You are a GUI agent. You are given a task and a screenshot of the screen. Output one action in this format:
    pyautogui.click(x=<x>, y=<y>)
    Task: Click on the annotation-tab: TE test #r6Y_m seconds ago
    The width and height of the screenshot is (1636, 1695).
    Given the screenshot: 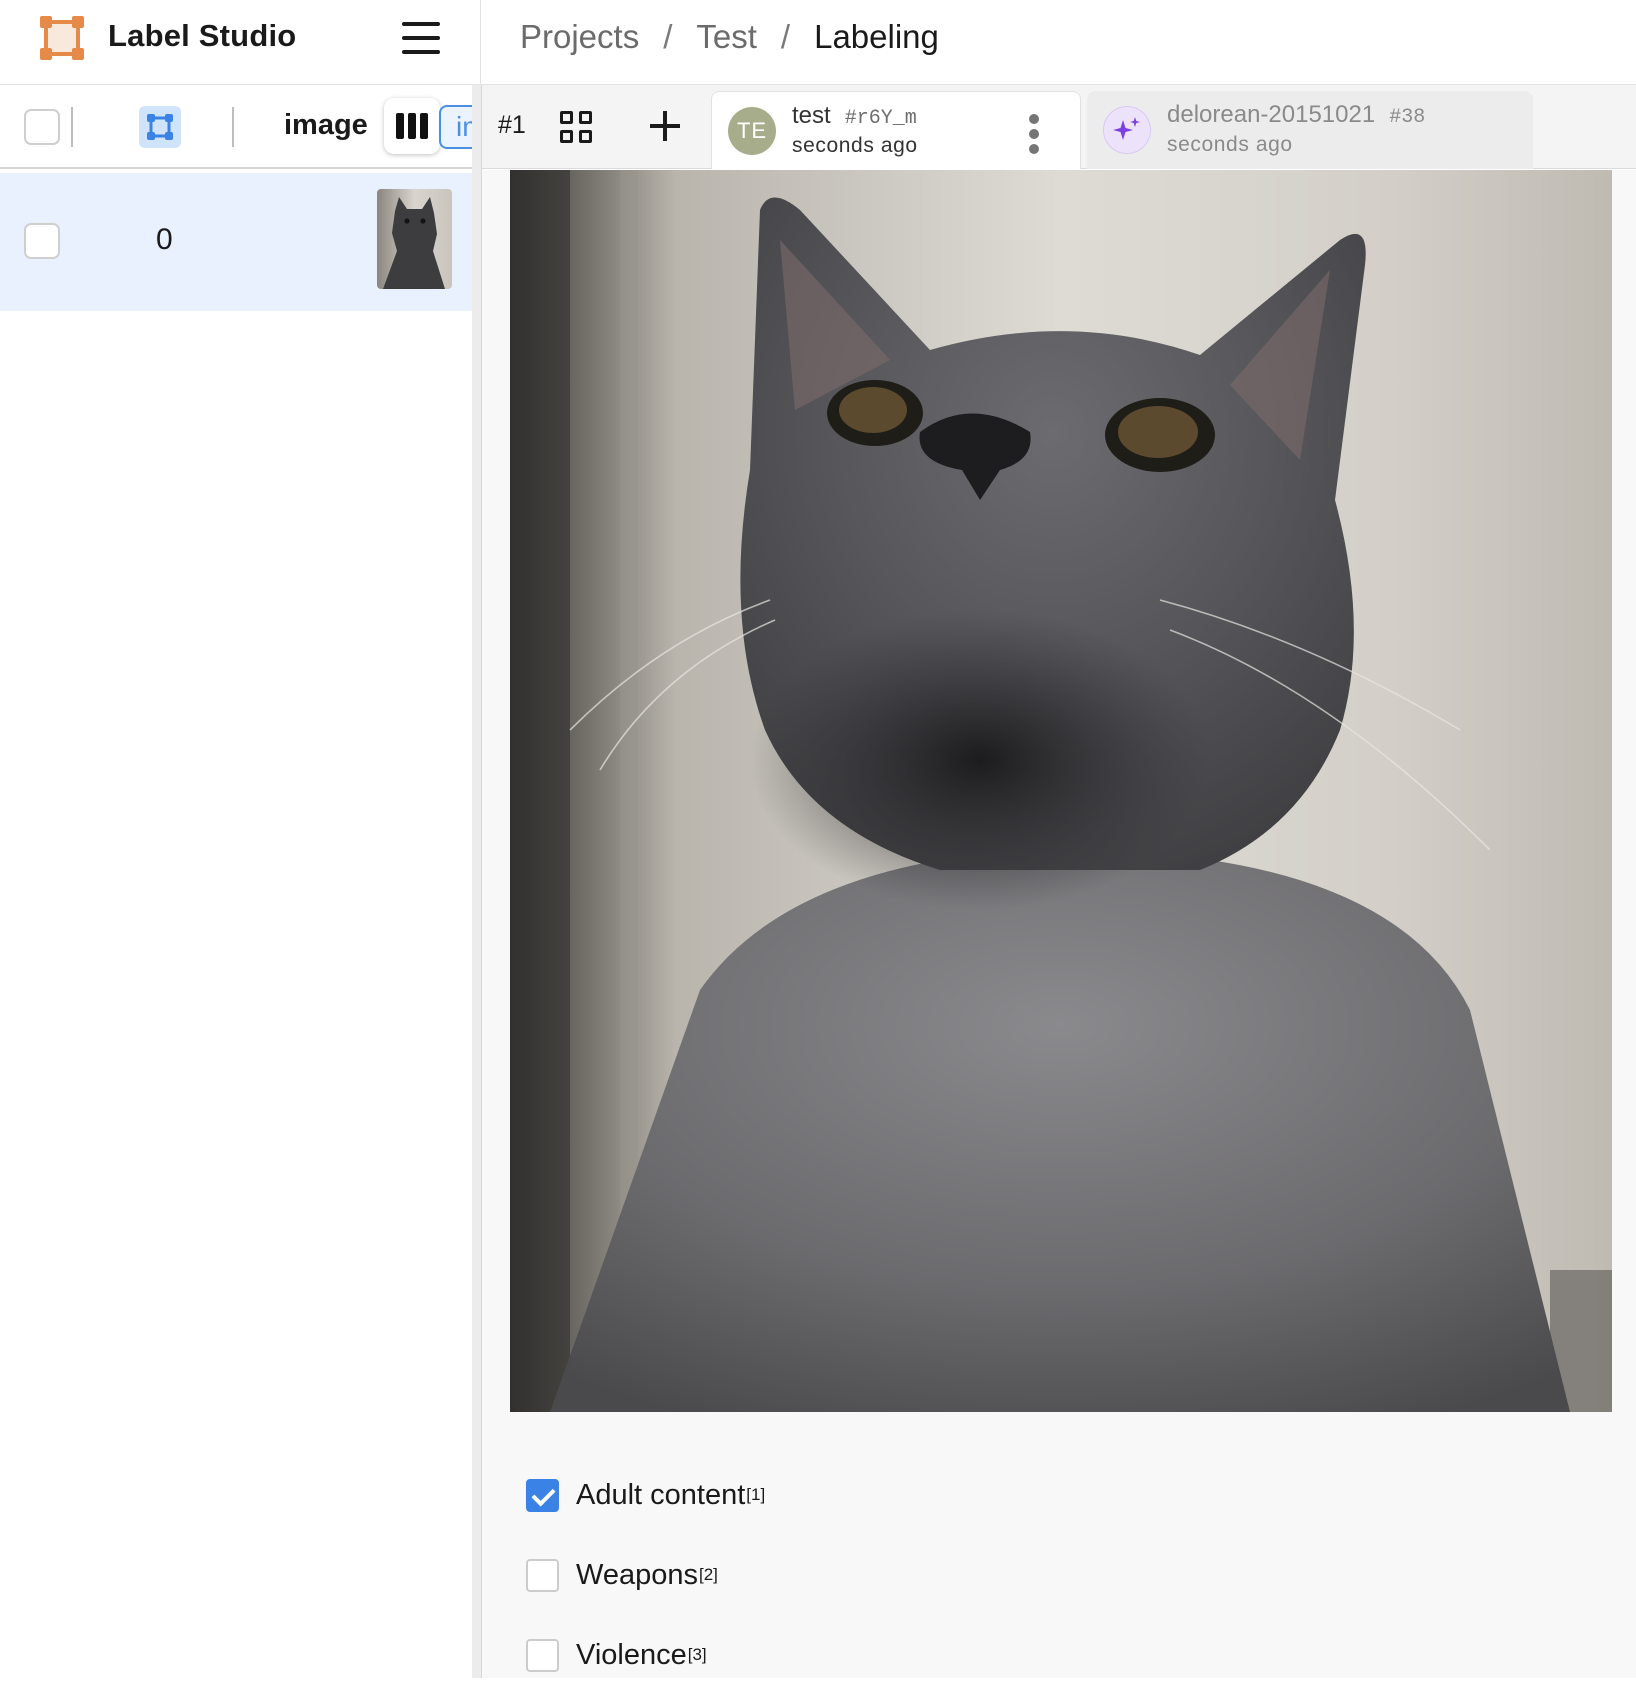 What is the action you would take?
    pyautogui.click(x=896, y=130)
    